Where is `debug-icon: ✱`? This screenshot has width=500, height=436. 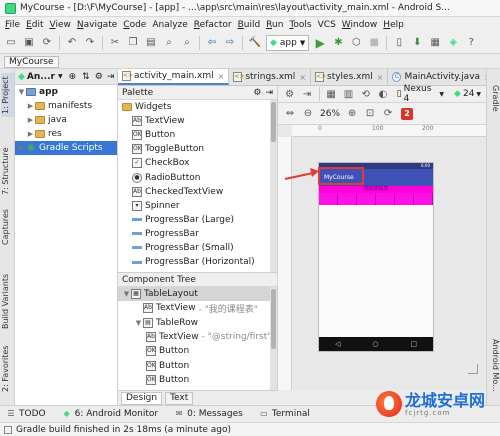 debug-icon: ✱ is located at coordinates (338, 43).